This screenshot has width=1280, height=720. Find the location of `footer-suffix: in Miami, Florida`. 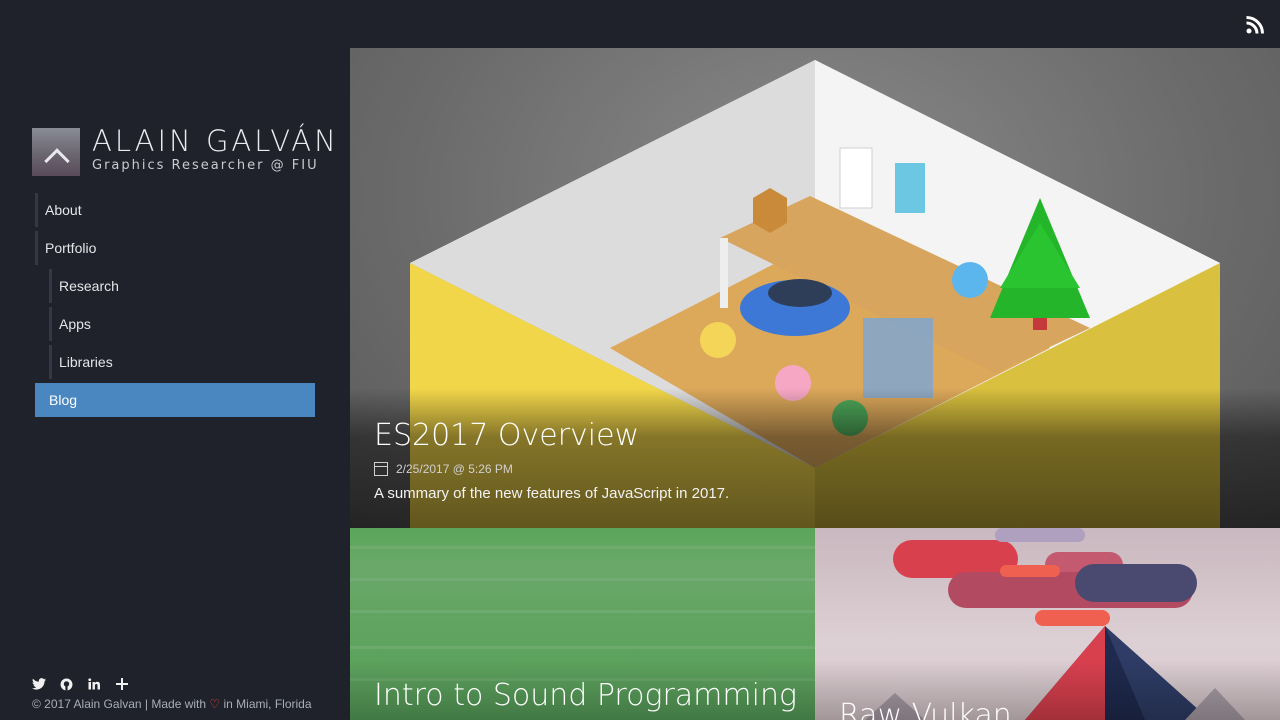

footer-suffix: in Miami, Florida is located at coordinates (266, 704).